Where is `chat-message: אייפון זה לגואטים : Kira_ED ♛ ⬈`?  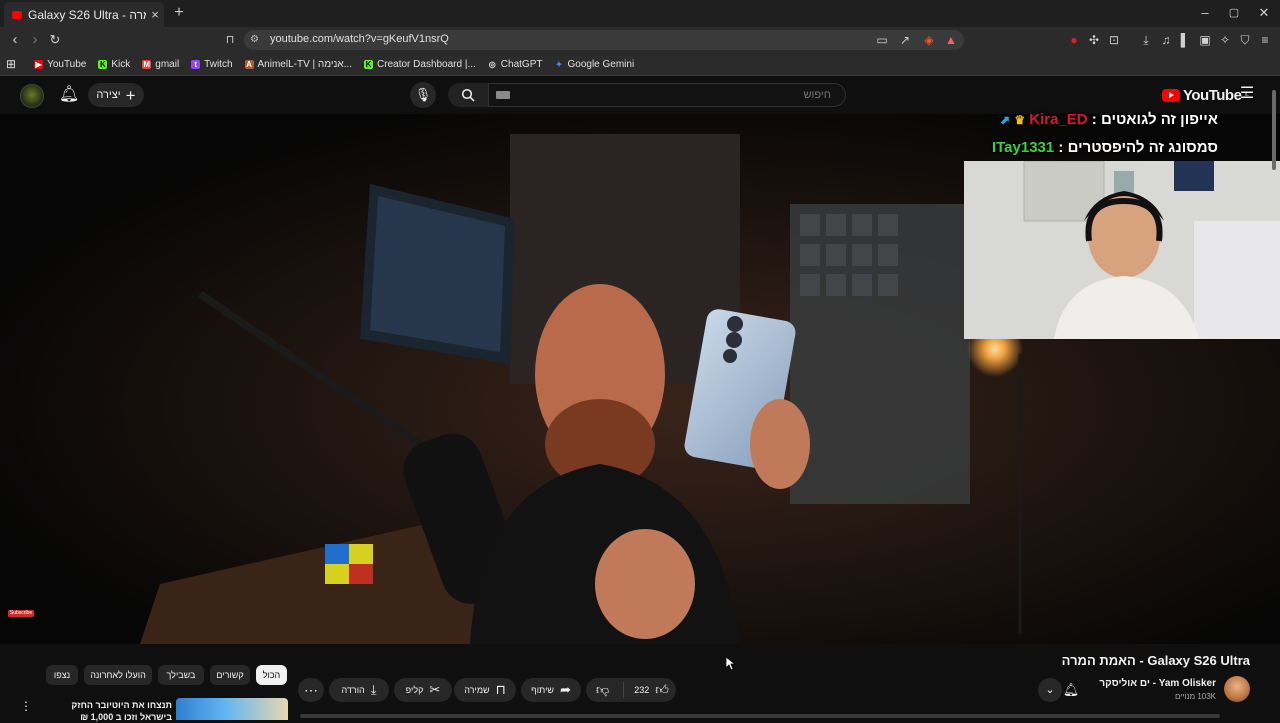
chat-message: אייפון זה לגואטים : Kira_ED ♛ ⬈ is located at coordinates (1109, 119).